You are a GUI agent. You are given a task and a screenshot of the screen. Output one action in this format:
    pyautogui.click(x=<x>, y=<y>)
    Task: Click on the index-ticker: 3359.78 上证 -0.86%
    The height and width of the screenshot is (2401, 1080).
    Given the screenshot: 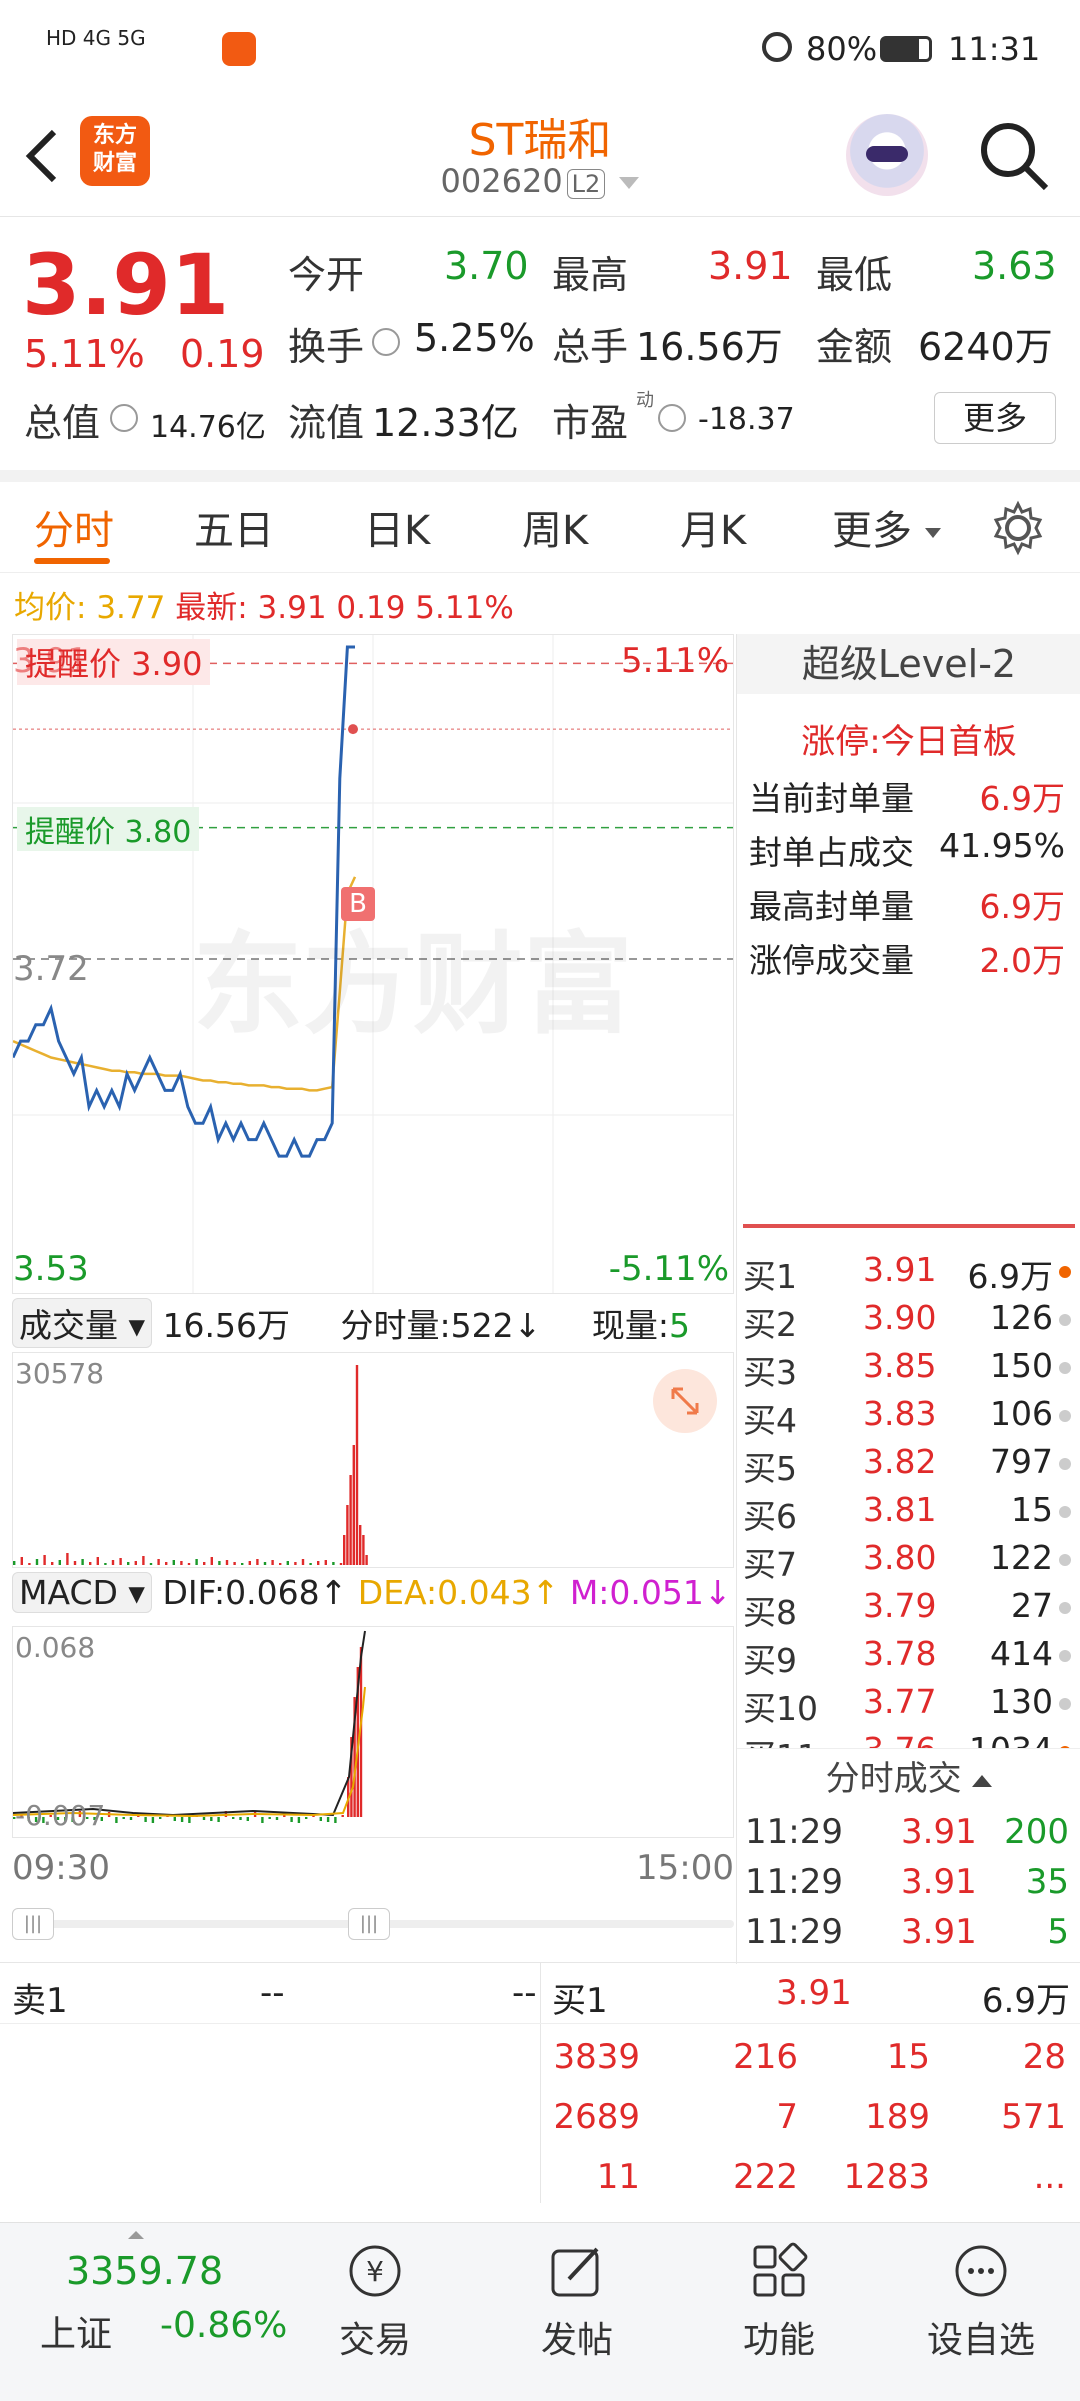 What is the action you would take?
    pyautogui.click(x=143, y=2312)
    